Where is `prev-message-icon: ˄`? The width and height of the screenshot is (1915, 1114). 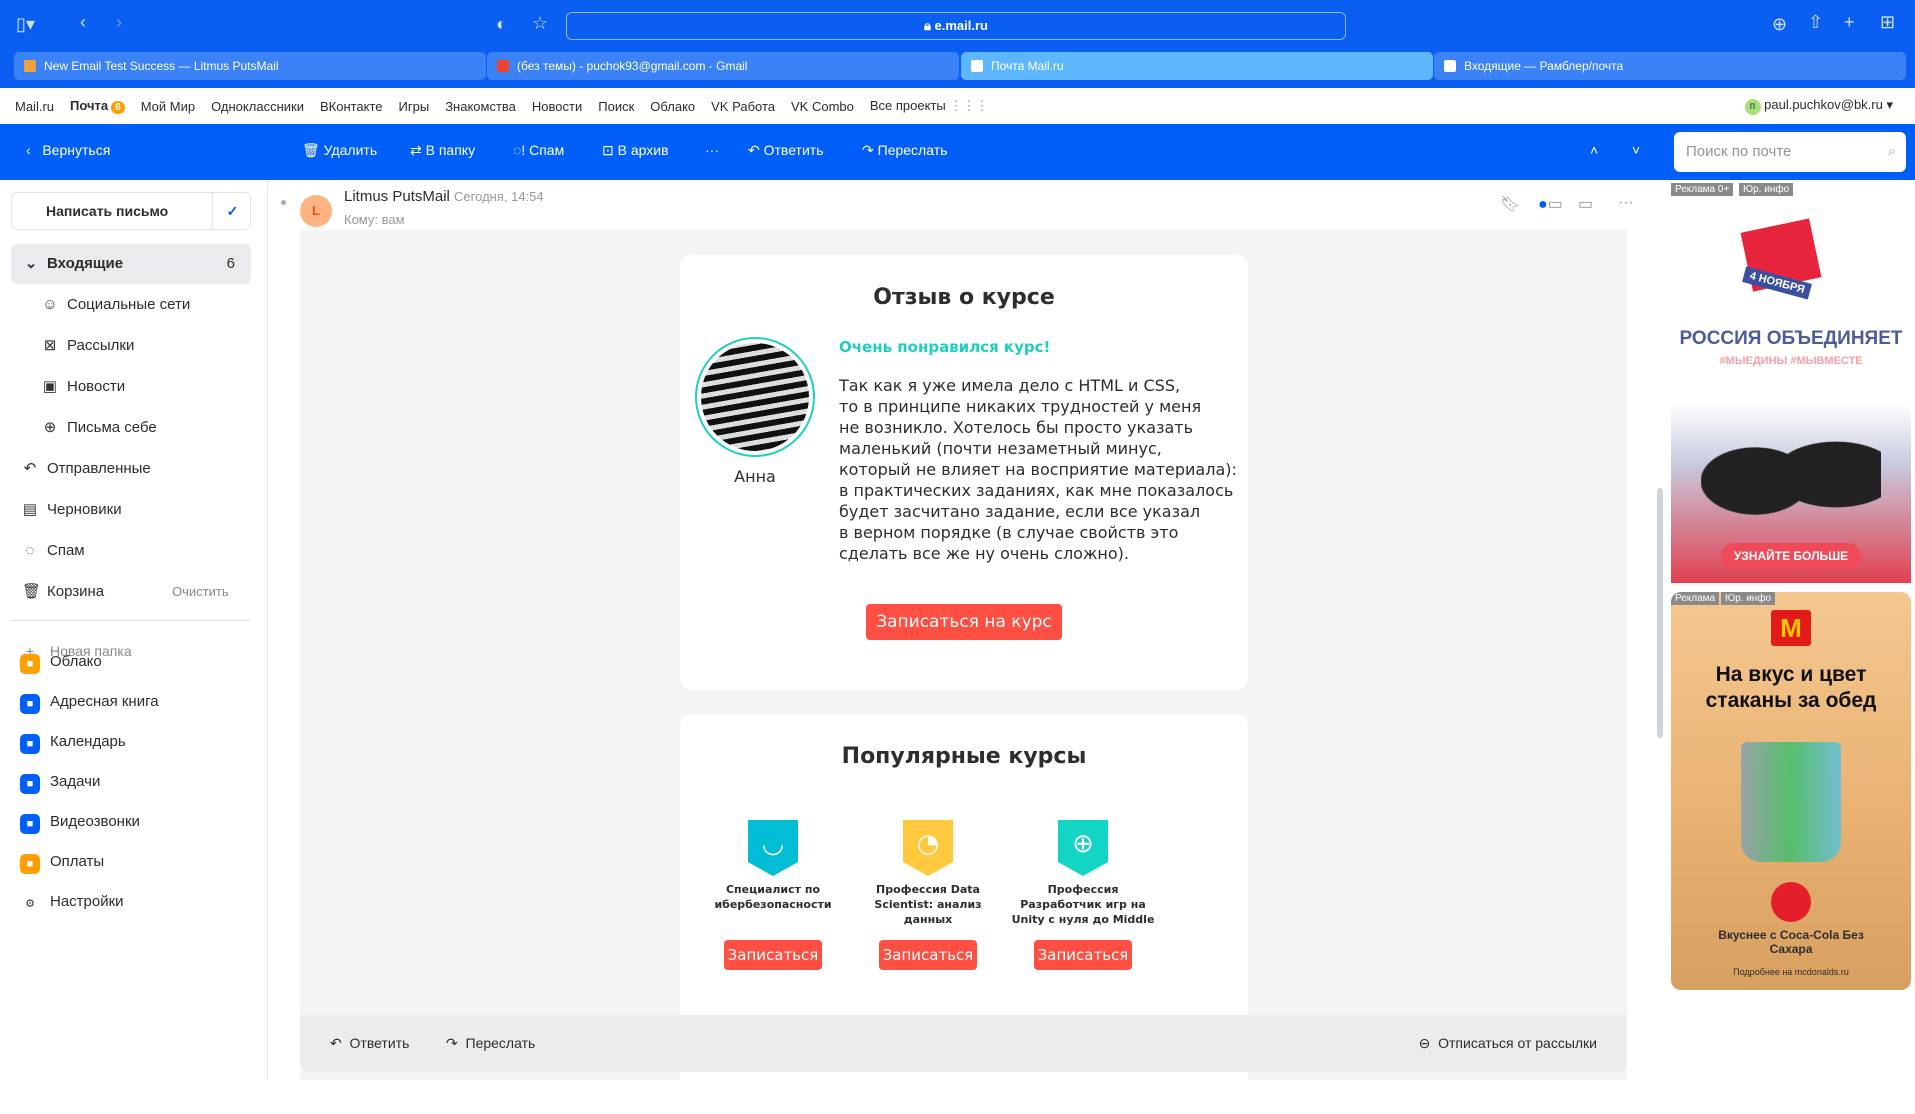 prev-message-icon: ˄ is located at coordinates (1594, 150).